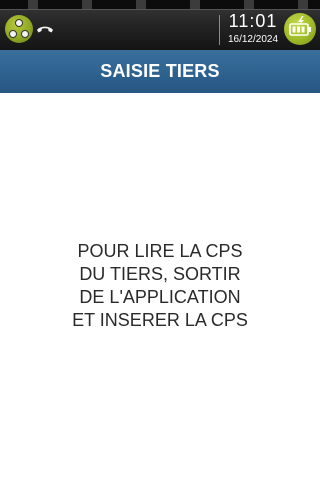  I want to click on message-line: ET INSERER LA CPS, so click(160, 320).